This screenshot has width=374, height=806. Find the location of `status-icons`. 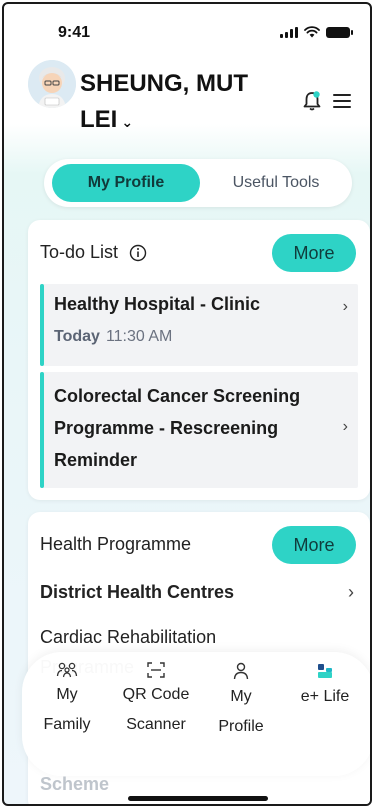

status-icons is located at coordinates (316, 32).